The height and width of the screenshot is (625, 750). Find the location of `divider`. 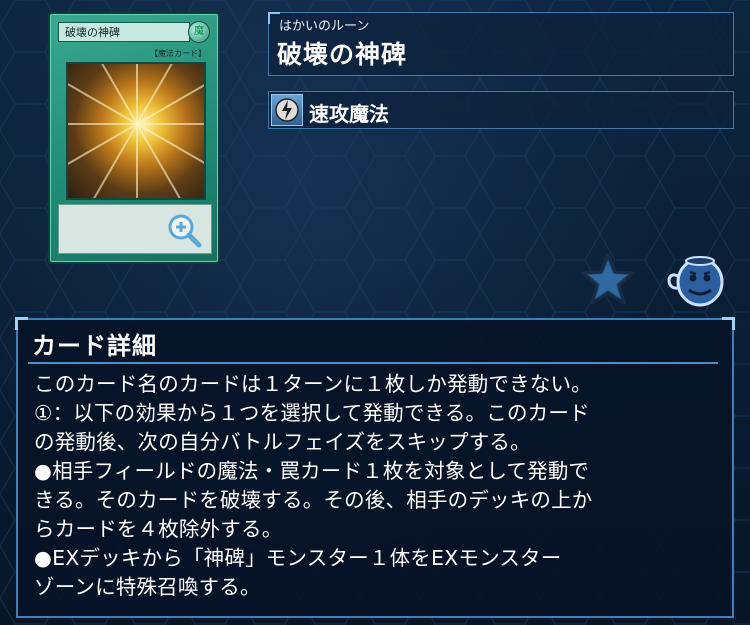

divider is located at coordinates (373, 363).